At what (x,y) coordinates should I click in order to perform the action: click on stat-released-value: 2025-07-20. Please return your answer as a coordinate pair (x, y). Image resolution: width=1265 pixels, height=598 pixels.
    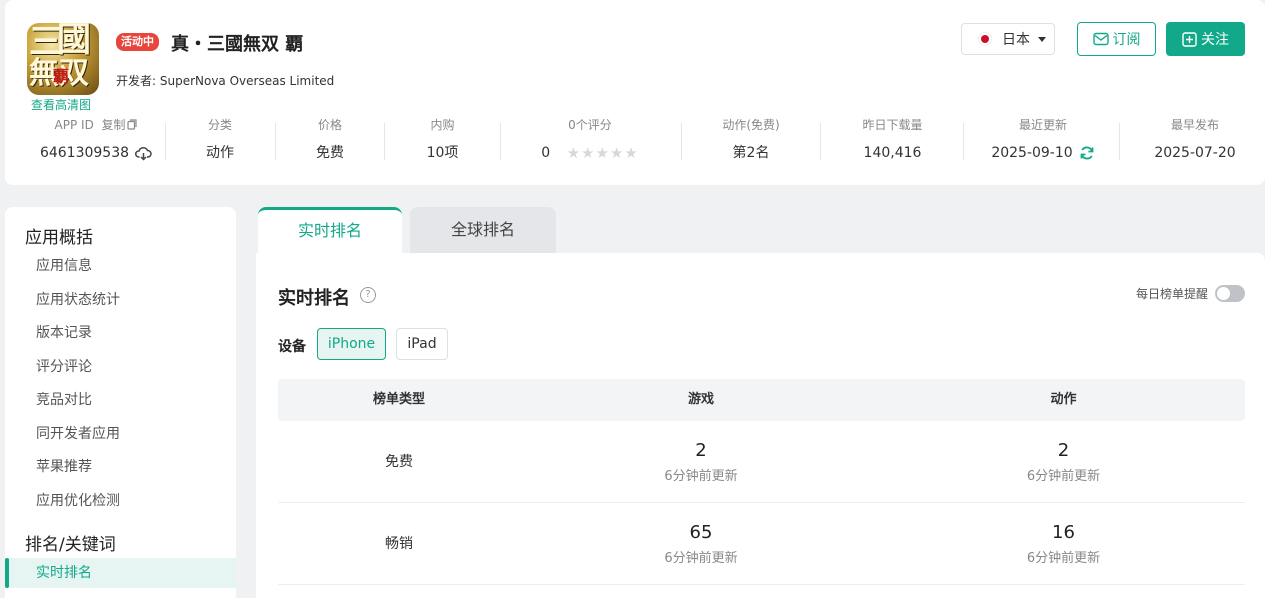
    Looking at the image, I should click on (1195, 153).